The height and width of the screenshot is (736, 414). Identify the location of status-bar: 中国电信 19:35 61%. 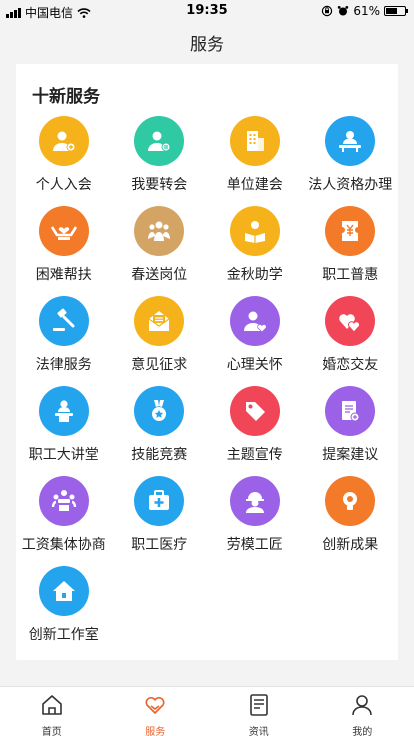
(207, 11).